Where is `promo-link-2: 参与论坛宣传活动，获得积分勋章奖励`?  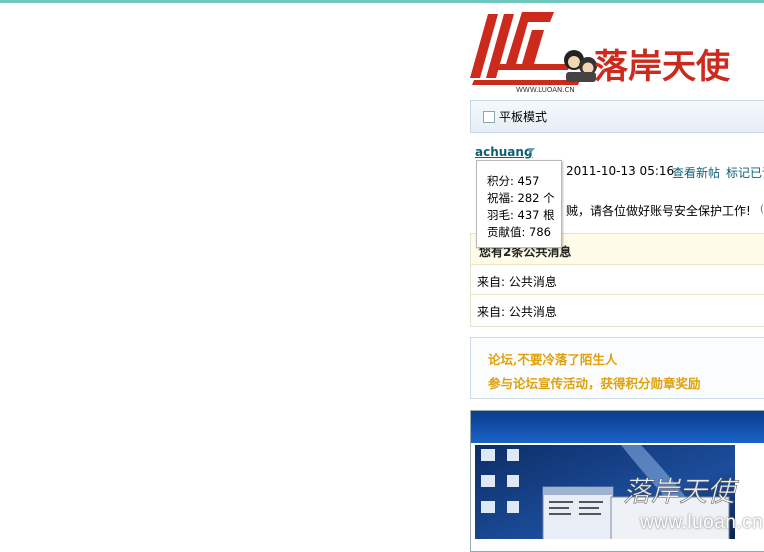
promo-link-2: 参与论坛宣传活动，获得积分勋章奖励 is located at coordinates (594, 382).